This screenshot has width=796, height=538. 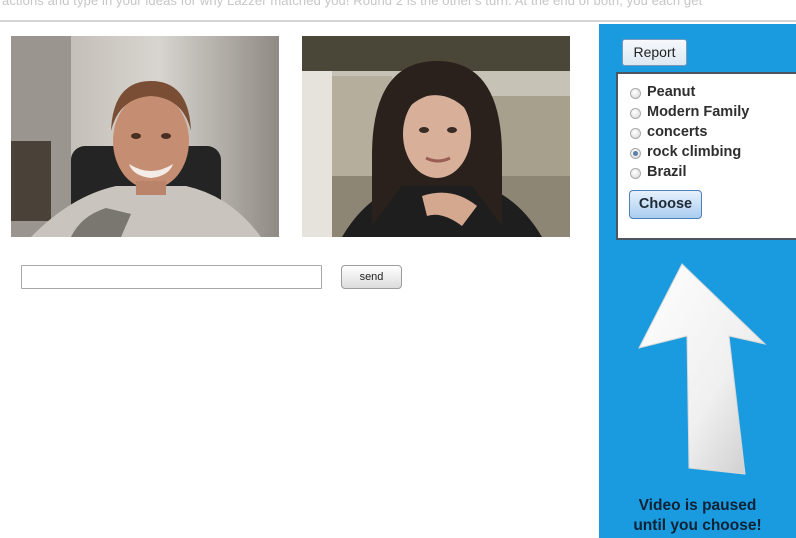 I want to click on option-label: Brazil, so click(x=667, y=172).